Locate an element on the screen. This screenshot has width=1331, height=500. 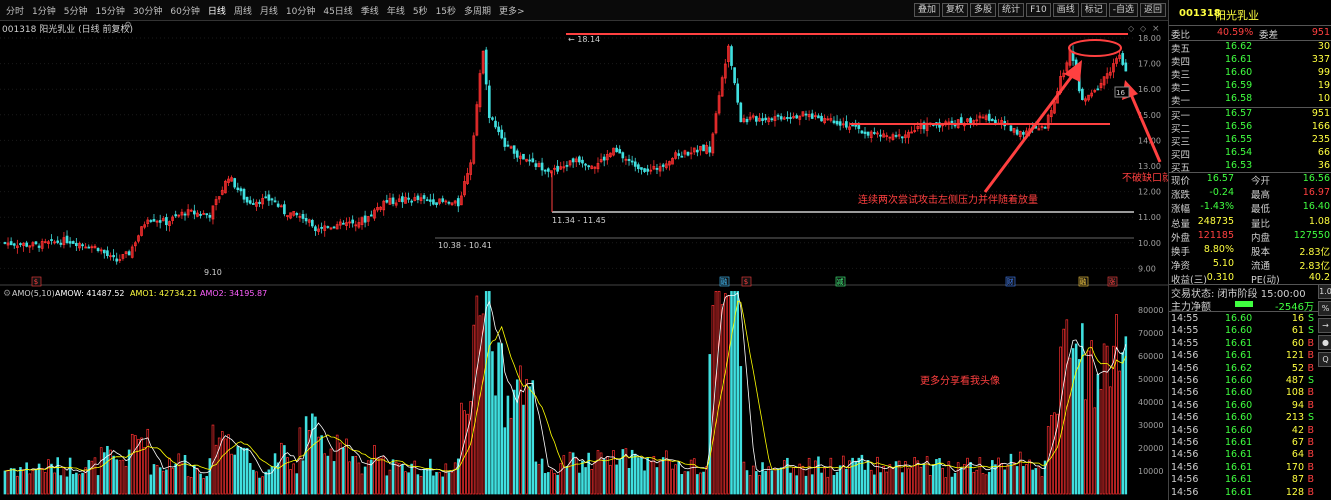
period-tab: 10分钟 is located at coordinates (300, 10).